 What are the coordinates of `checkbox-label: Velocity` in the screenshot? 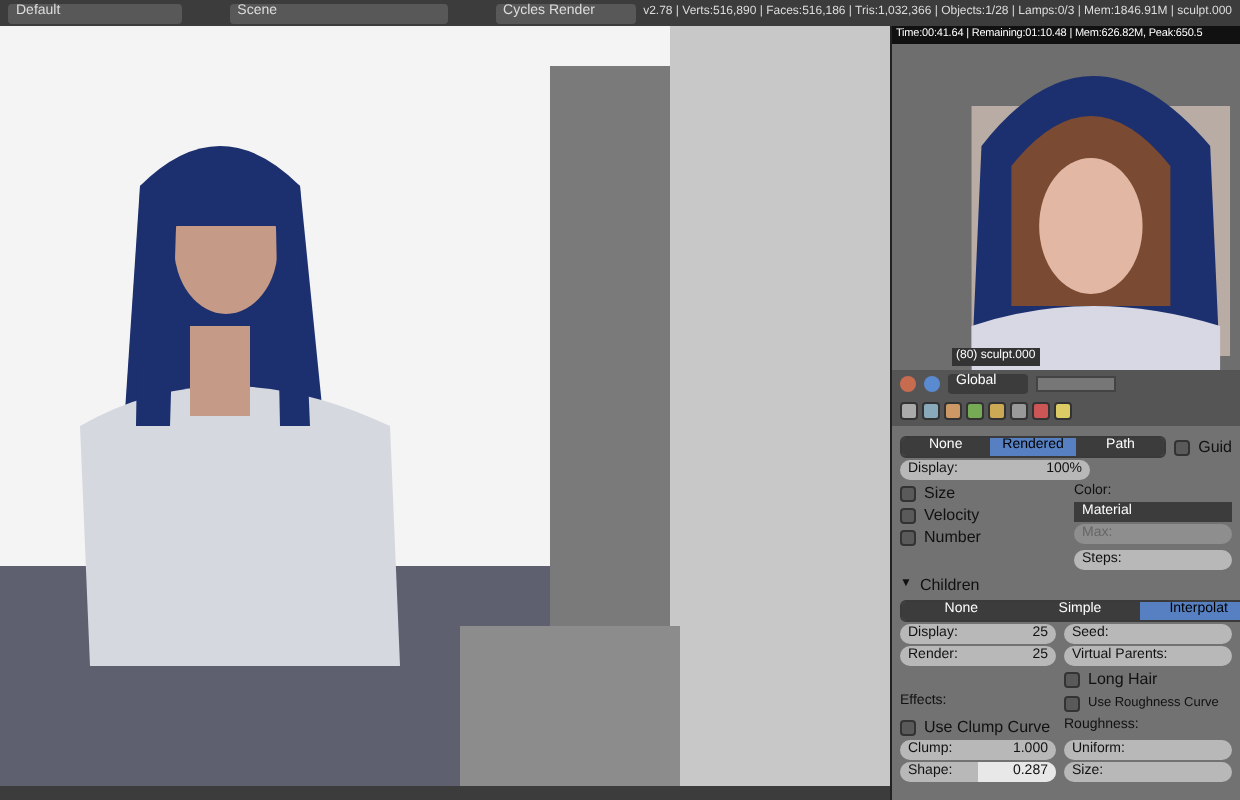 It's located at (952, 515).